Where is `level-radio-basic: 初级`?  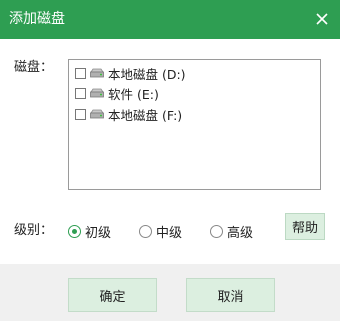 level-radio-basic: 初级 is located at coordinates (90, 231).